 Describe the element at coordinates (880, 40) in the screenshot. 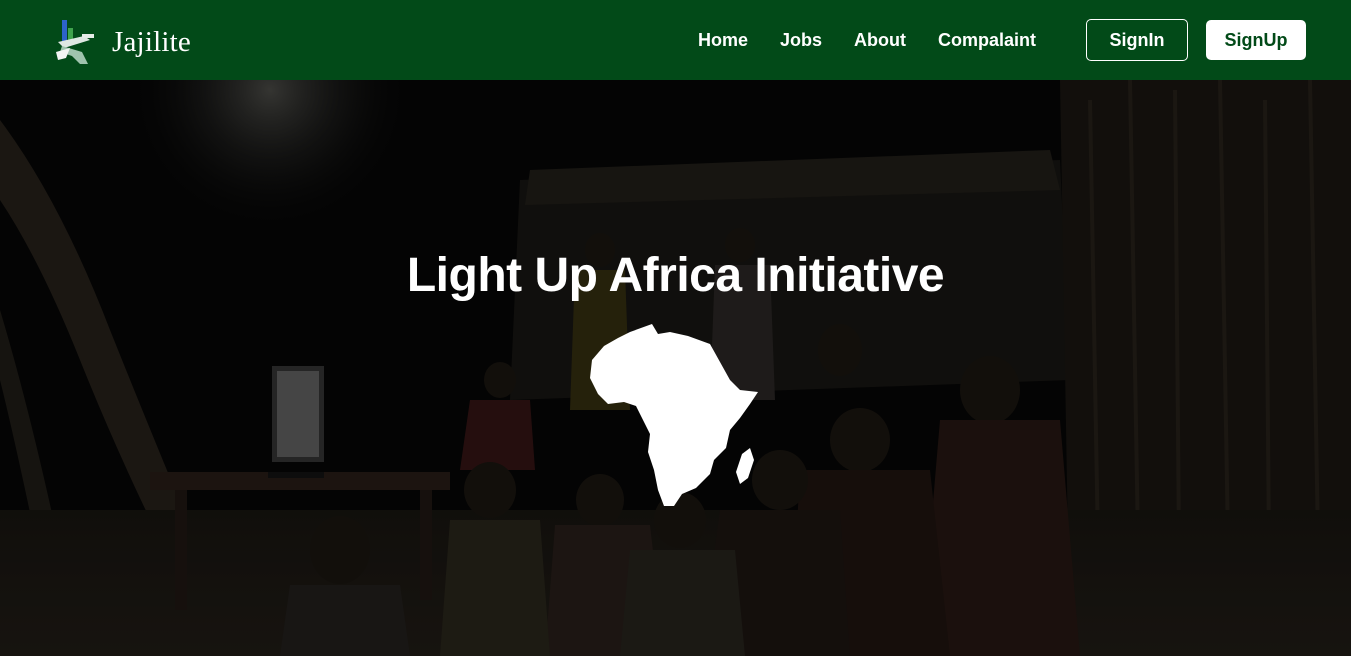

I see `nav-about-link: About` at that location.